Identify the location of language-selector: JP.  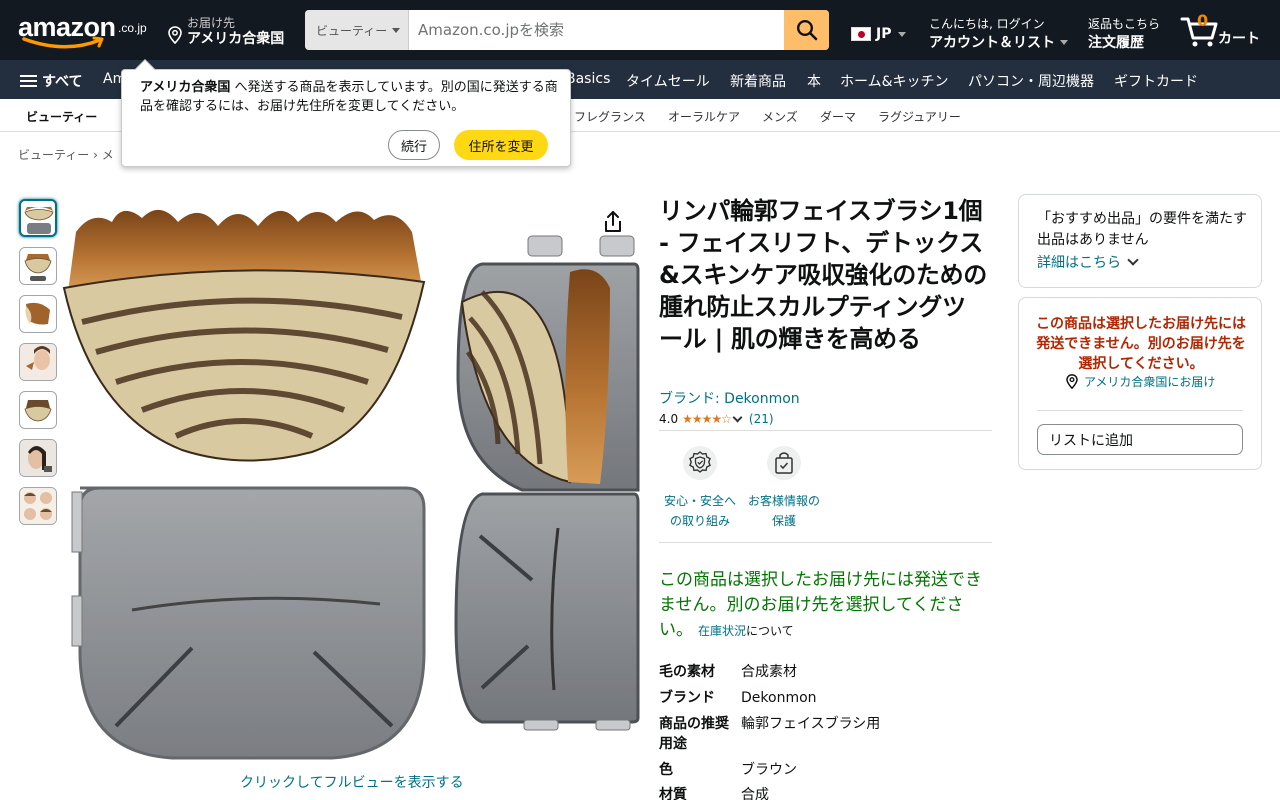
(879, 34).